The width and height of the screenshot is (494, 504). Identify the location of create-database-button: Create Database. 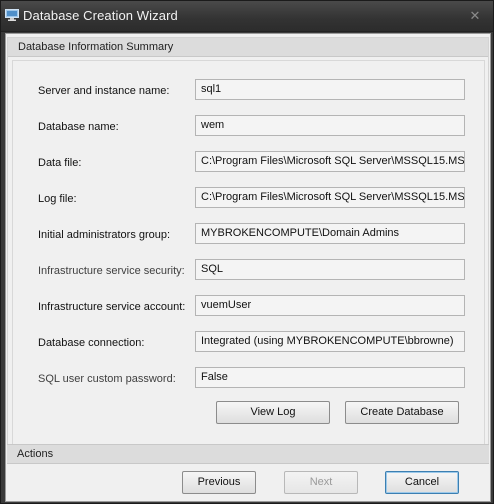
(402, 412).